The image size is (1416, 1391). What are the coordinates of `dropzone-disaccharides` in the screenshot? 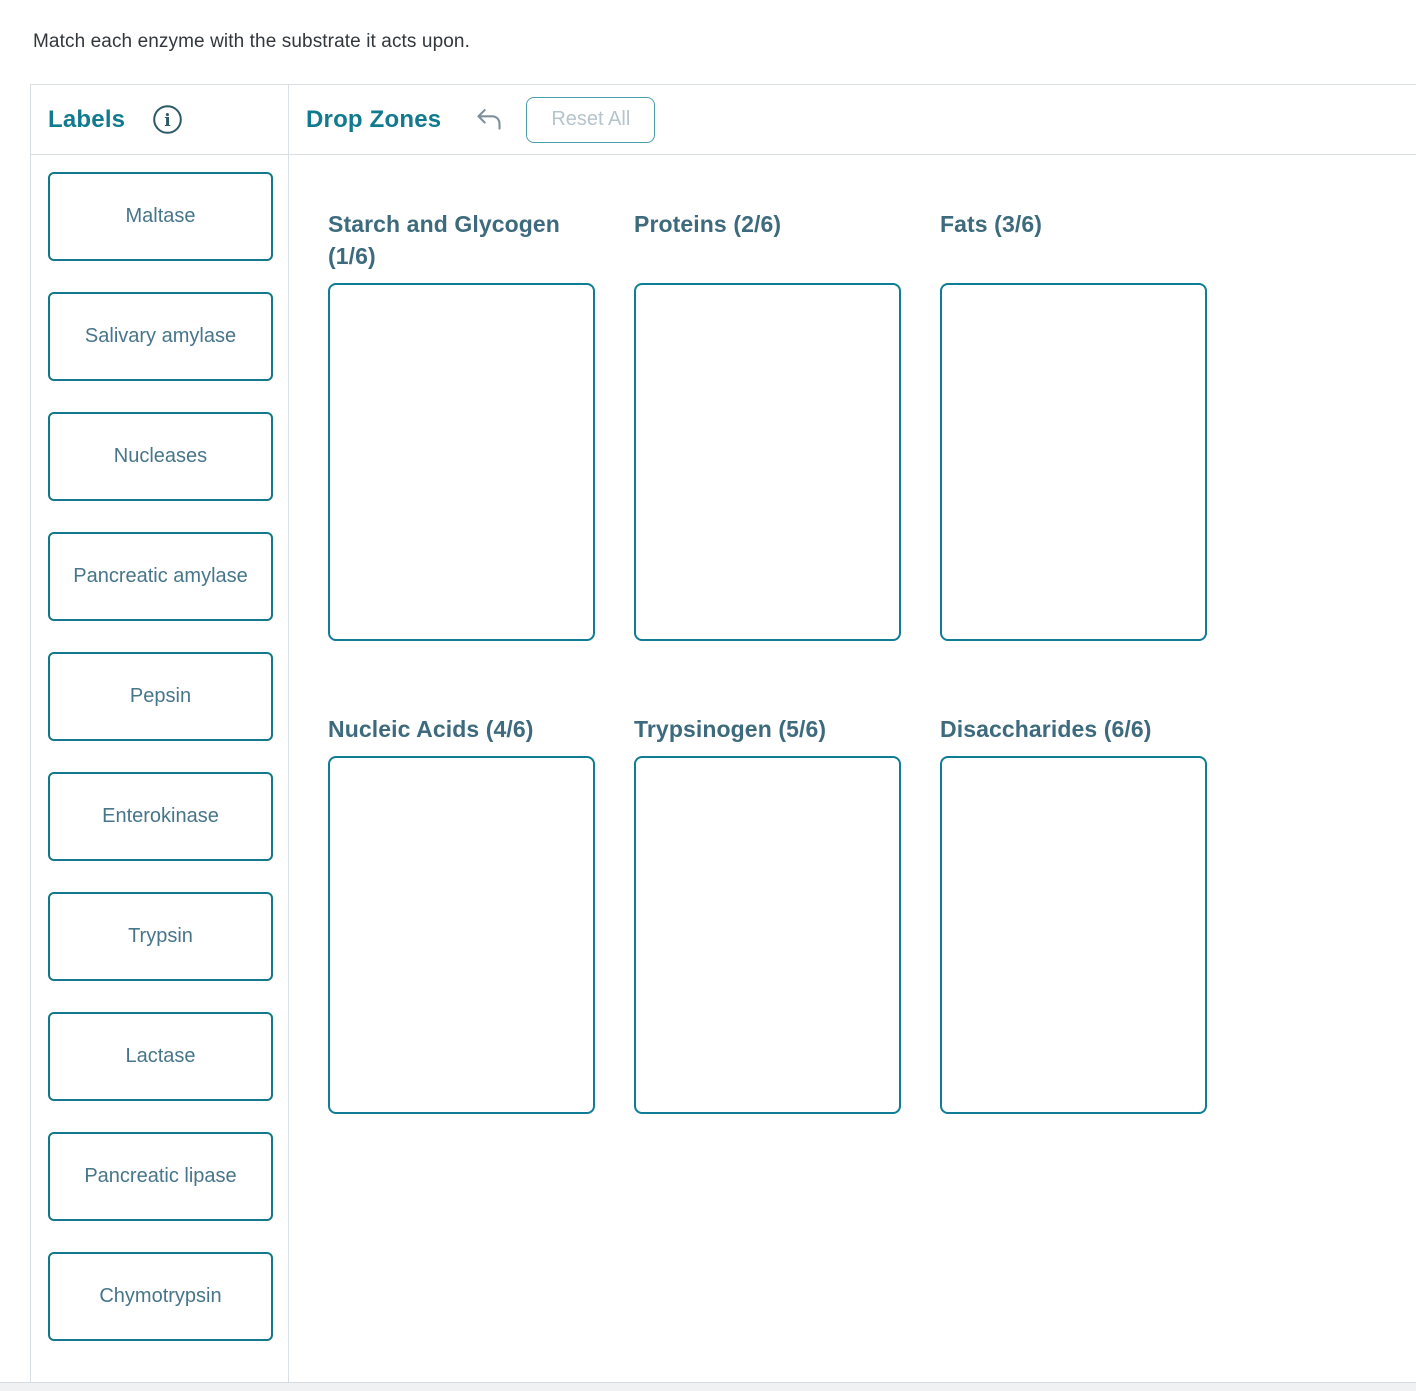 It's located at (1073, 935).